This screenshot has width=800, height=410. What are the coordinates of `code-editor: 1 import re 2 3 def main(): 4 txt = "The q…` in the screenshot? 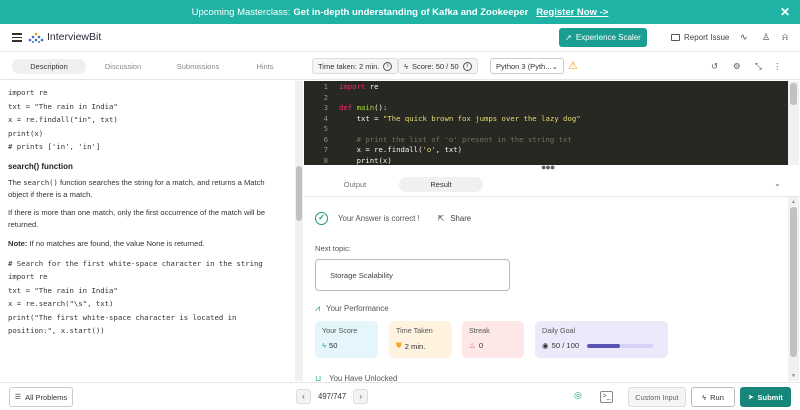 It's located at (546, 123).